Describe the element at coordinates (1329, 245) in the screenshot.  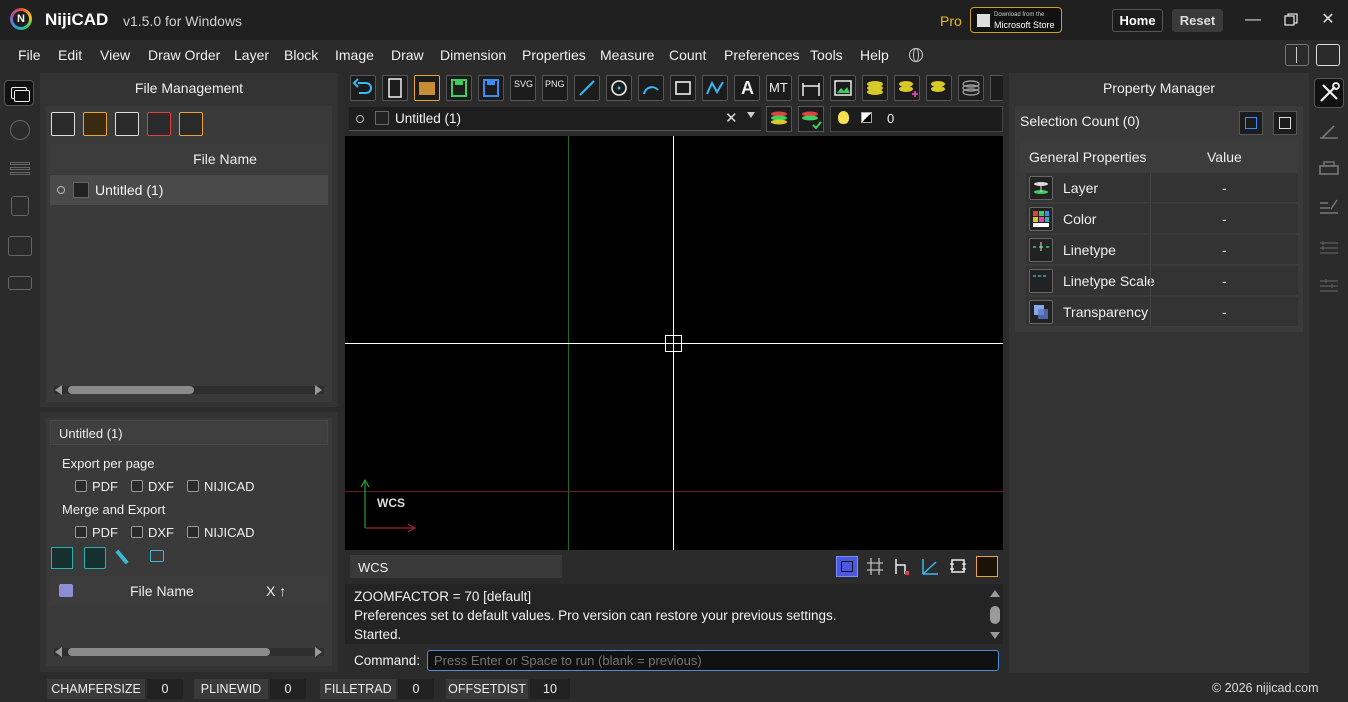
I see `command-list-tab-icon` at that location.